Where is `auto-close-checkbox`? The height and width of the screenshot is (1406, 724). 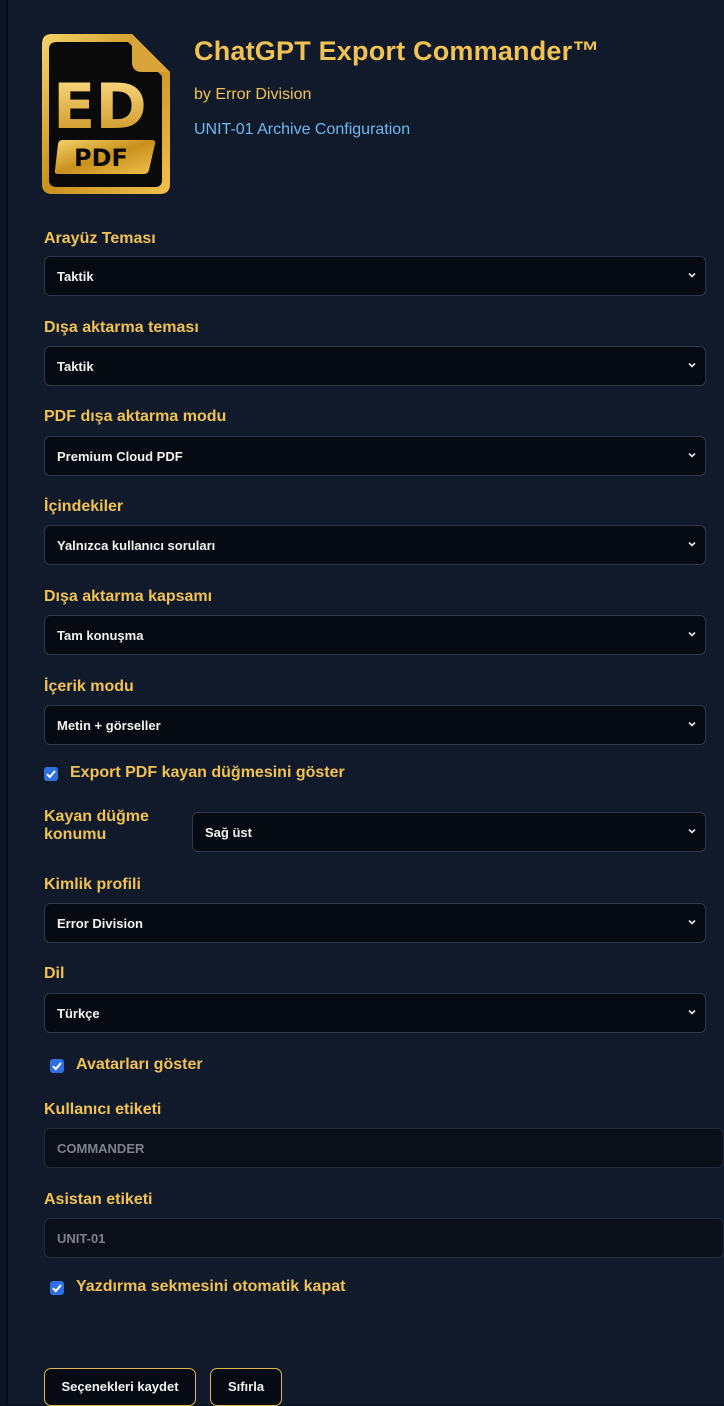 auto-close-checkbox is located at coordinates (57, 1288).